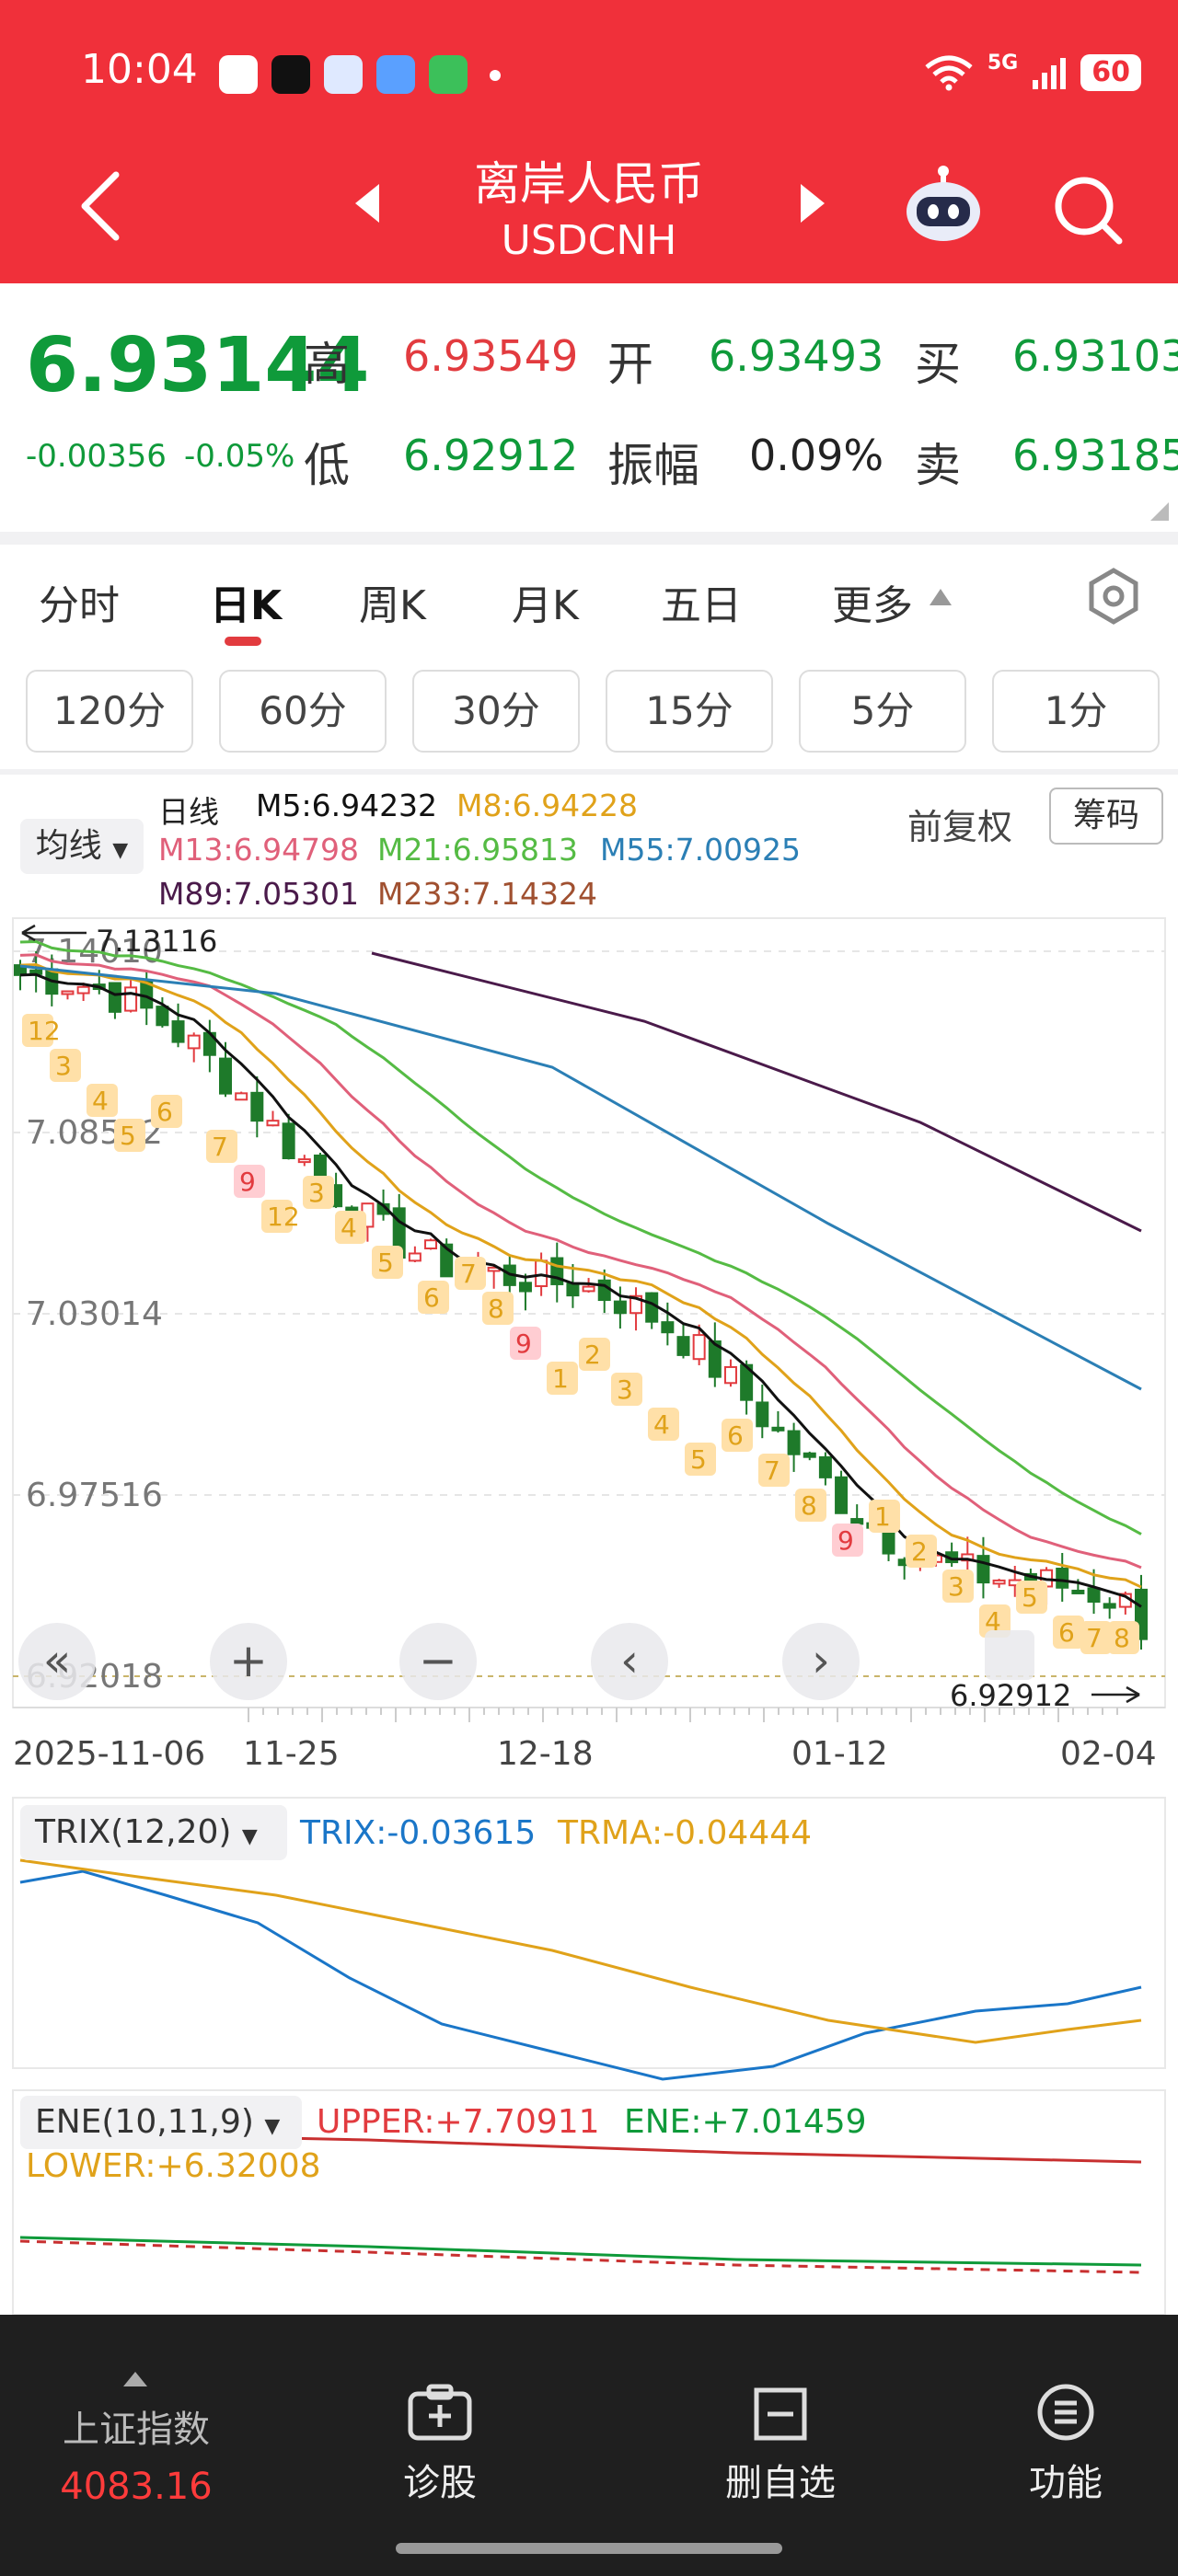 The width and height of the screenshot is (1178, 2576). Describe the element at coordinates (685, 1833) in the screenshot. I see `trma-value: TRMA:-0.04444` at that location.